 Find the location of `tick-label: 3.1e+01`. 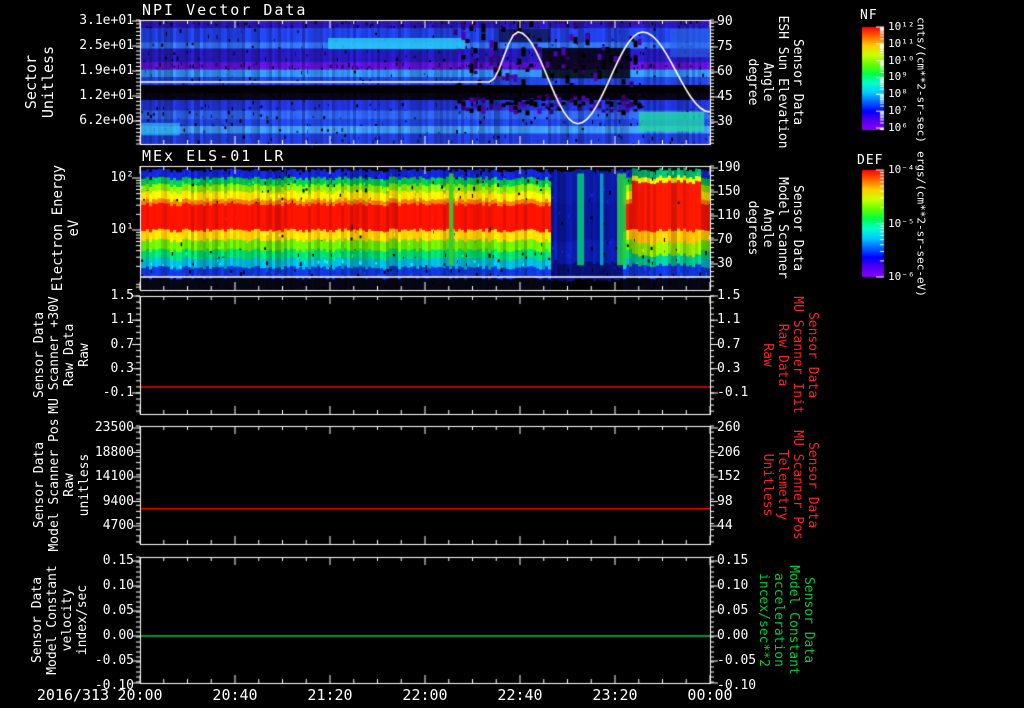

tick-label: 3.1e+01 is located at coordinates (106, 20).